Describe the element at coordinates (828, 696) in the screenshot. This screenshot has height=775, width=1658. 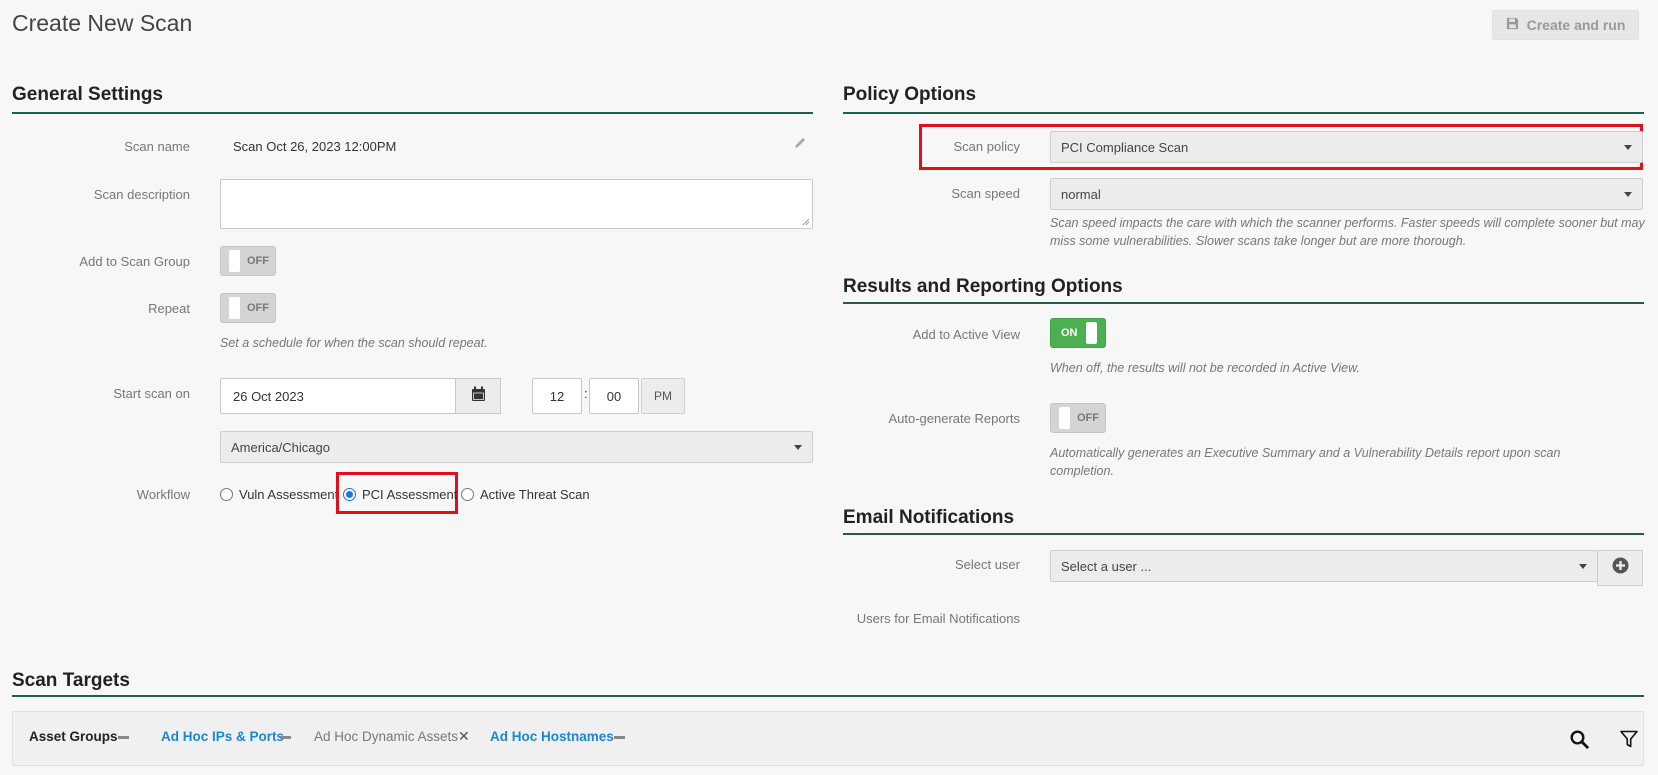
I see `scan-targets-divider` at that location.